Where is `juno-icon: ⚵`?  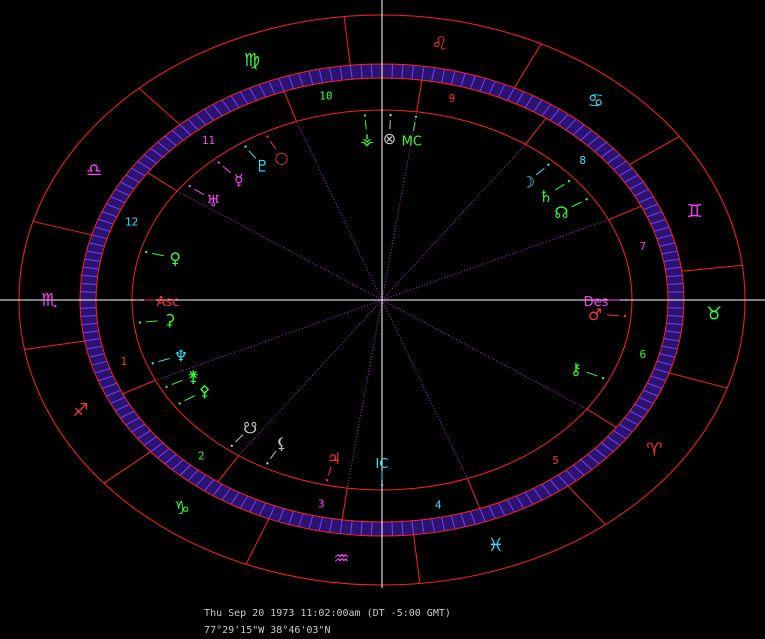 juno-icon: ⚵ is located at coordinates (193, 376).